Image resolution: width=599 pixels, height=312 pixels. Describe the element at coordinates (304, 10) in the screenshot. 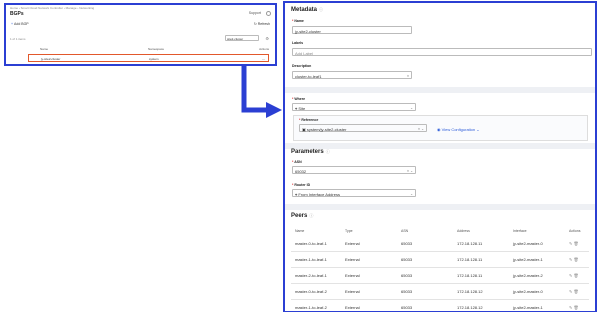

I see `metadata-title: Metadata` at that location.